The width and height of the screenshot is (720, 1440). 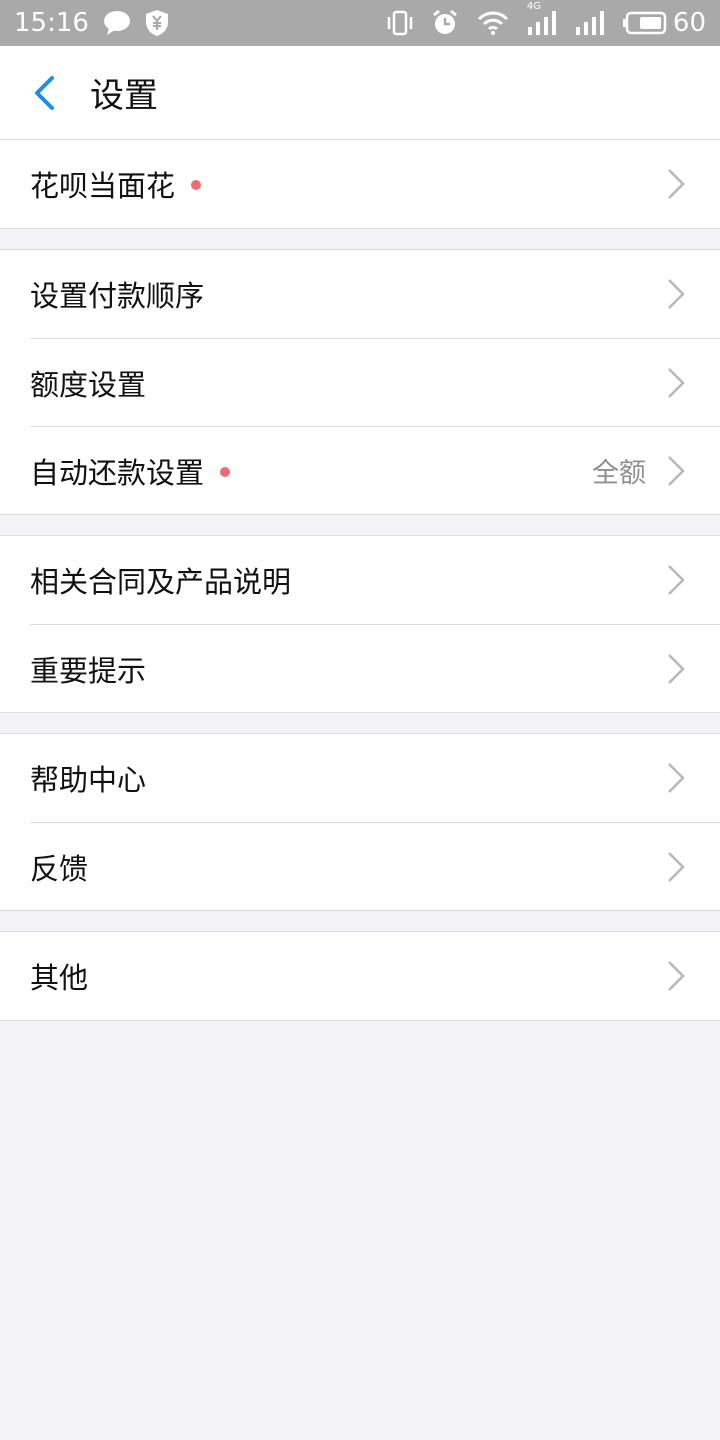 What do you see at coordinates (375, 668) in the screenshot?
I see `row-important-notice: 重要提示` at bounding box center [375, 668].